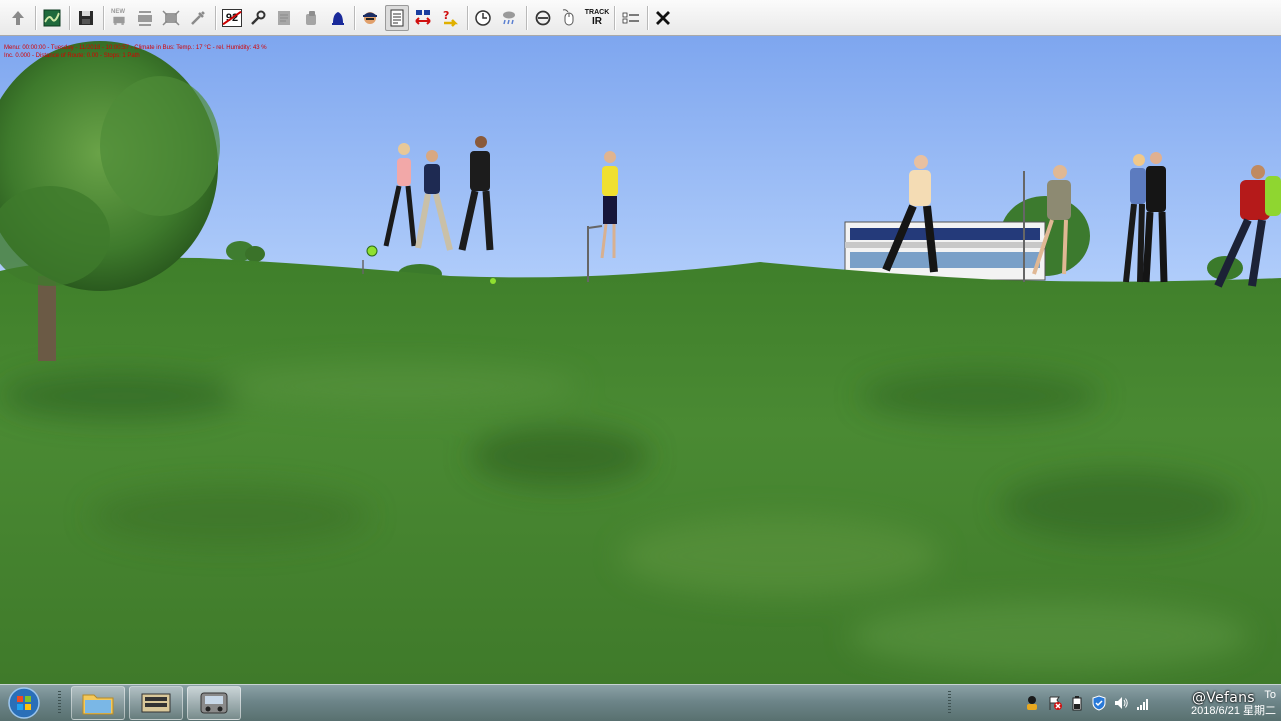  I want to click on speaker-icon, so click(1121, 703).